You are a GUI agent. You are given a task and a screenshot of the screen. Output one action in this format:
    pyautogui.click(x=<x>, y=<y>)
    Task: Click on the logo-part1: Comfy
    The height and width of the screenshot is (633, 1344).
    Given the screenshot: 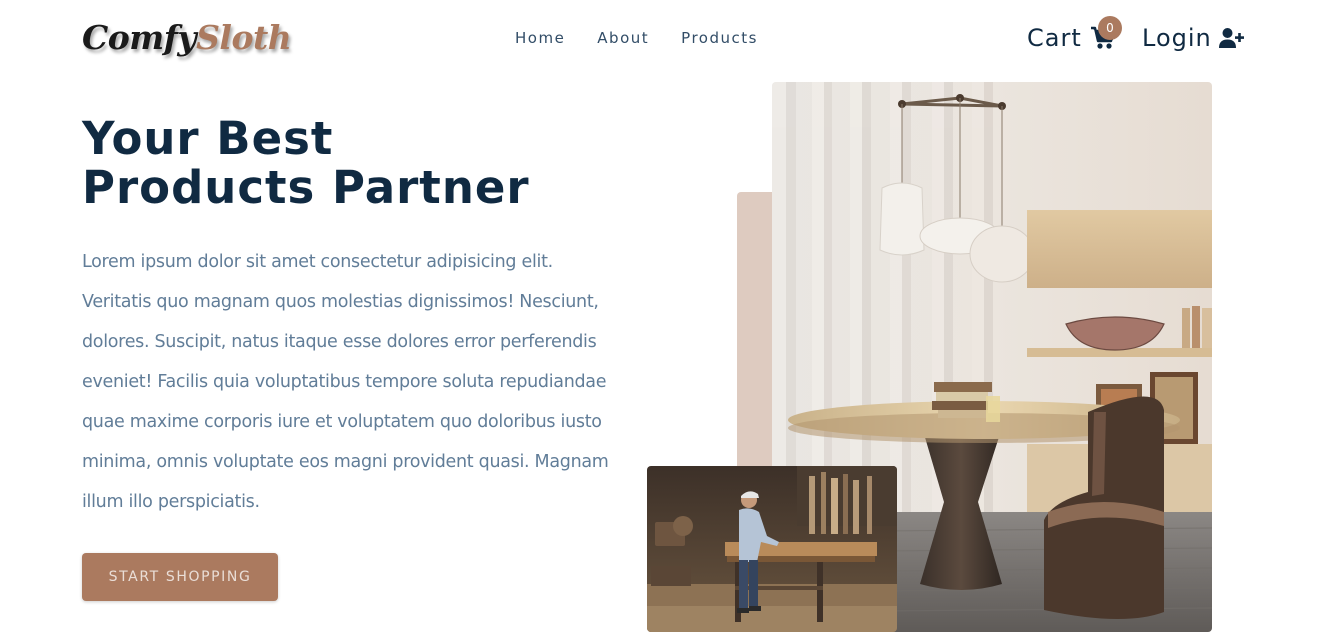 What is the action you would take?
    pyautogui.click(x=139, y=37)
    